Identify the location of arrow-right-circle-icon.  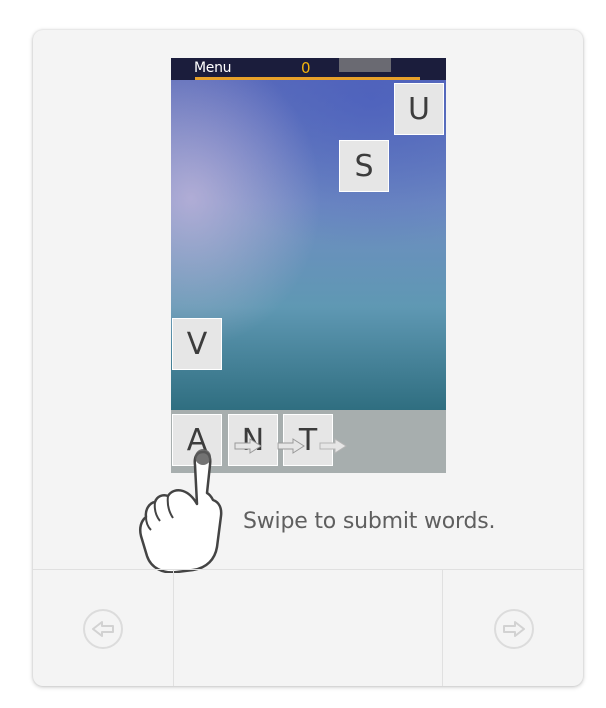
(514, 629).